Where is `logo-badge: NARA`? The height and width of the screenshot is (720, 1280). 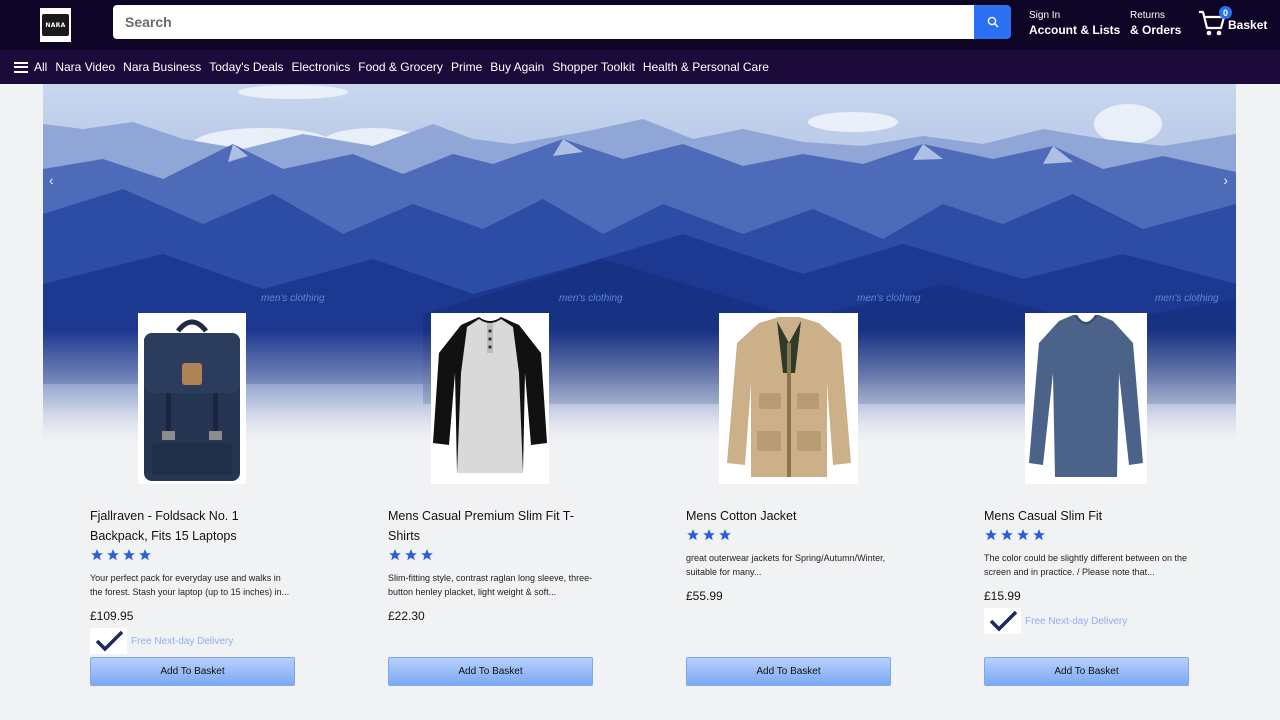
logo-badge: NARA is located at coordinates (55, 25).